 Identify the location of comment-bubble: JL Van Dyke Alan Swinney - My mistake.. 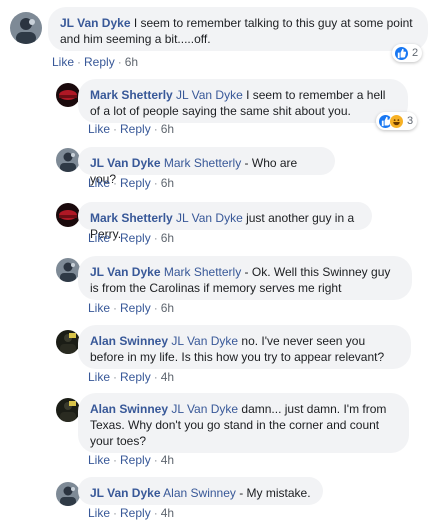
(200, 491).